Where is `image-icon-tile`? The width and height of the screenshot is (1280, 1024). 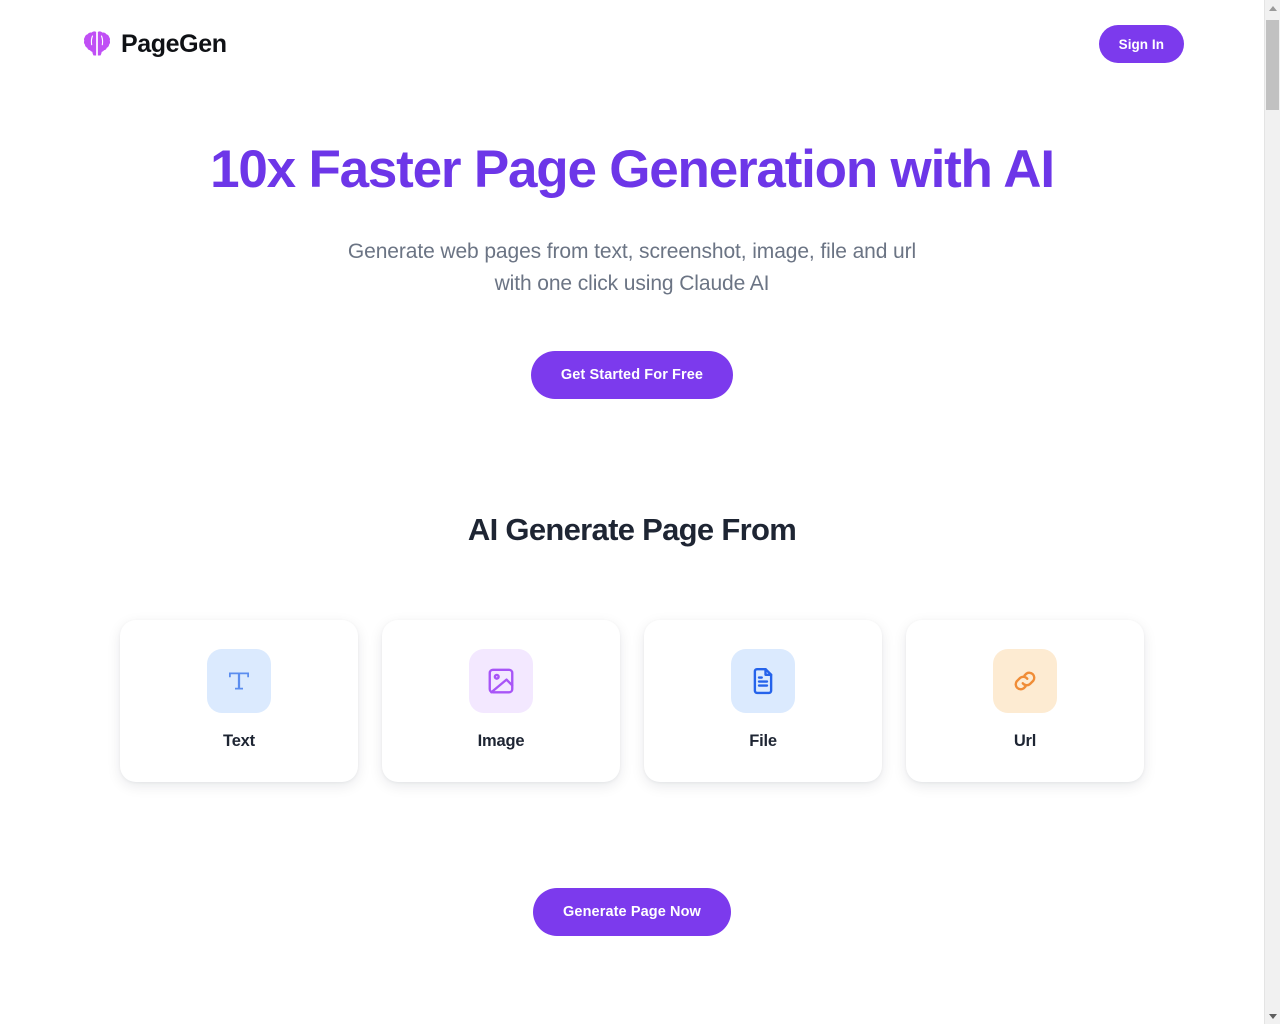
image-icon-tile is located at coordinates (501, 681).